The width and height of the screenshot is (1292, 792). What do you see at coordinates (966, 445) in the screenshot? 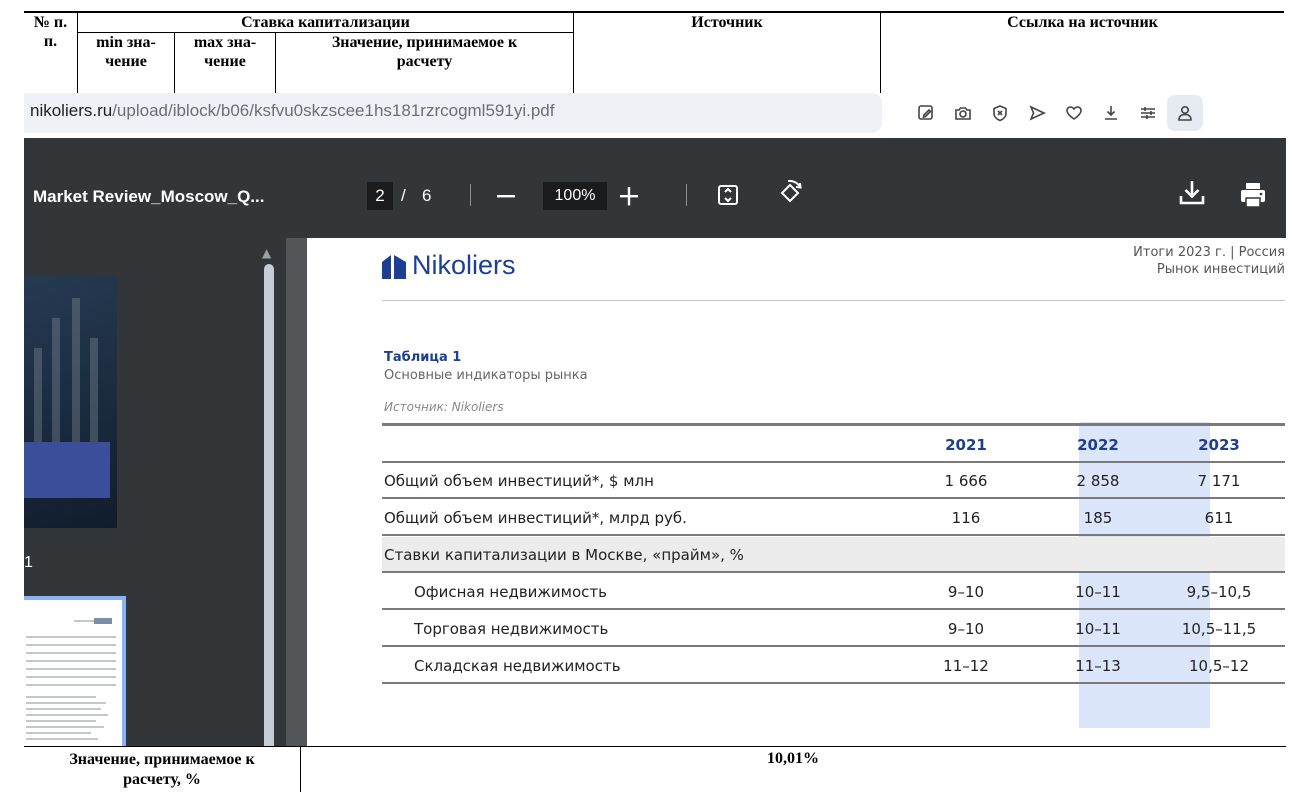
I see `year-header: 2021` at bounding box center [966, 445].